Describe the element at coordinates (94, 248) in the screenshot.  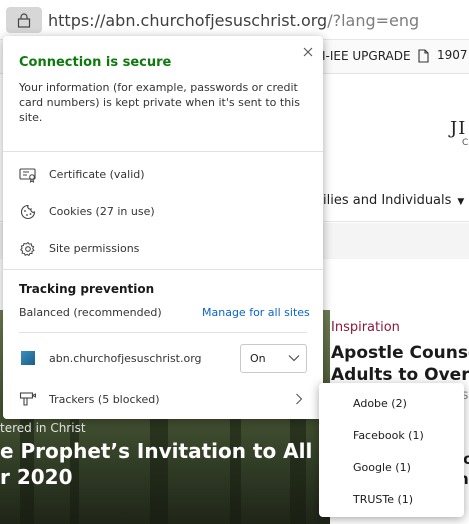
I see `site-permissions-label: Site permissions` at that location.